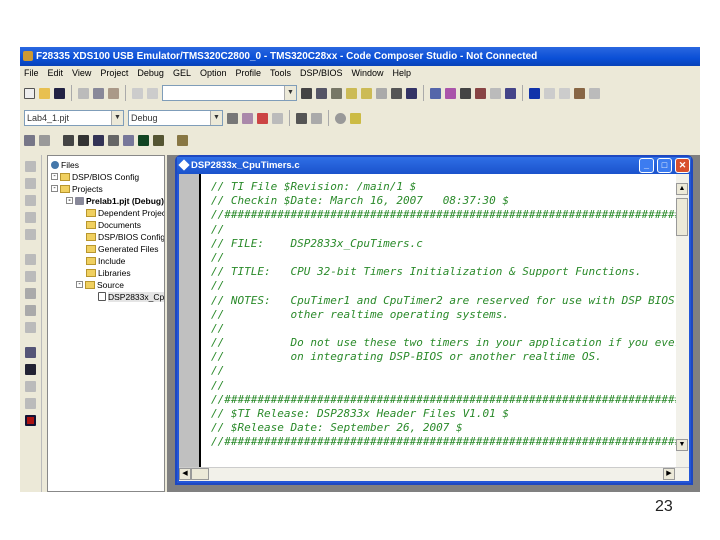 This screenshot has width=720, height=540. I want to click on undo-icon, so click(137, 93).